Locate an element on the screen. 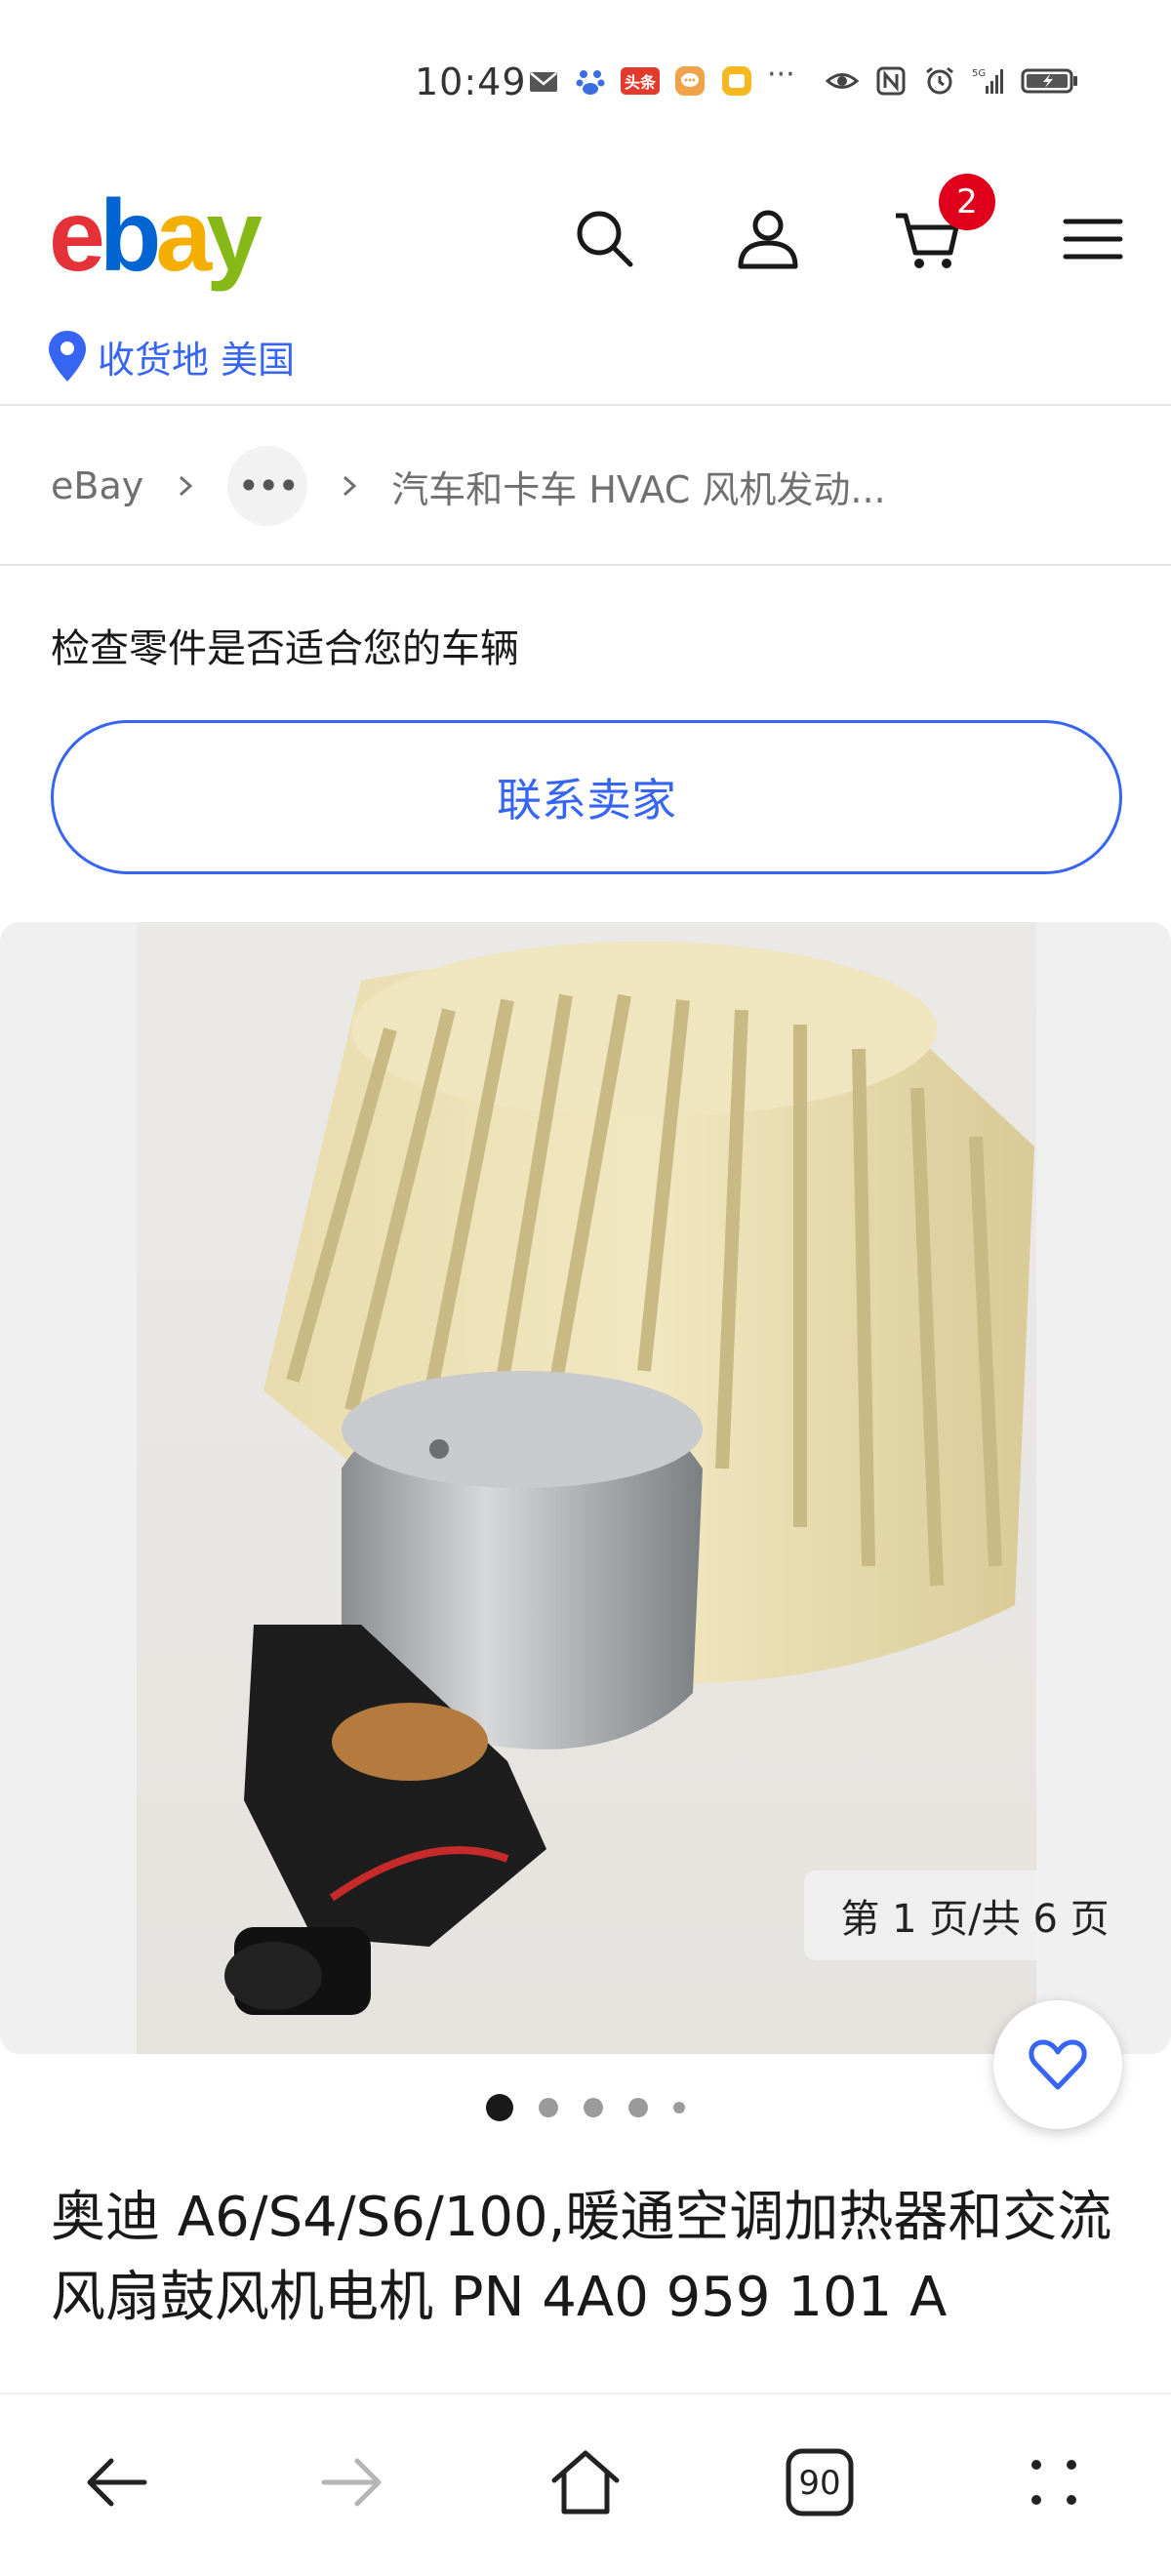 This screenshot has height=2576, width=1171. search-icon is located at coordinates (605, 239).